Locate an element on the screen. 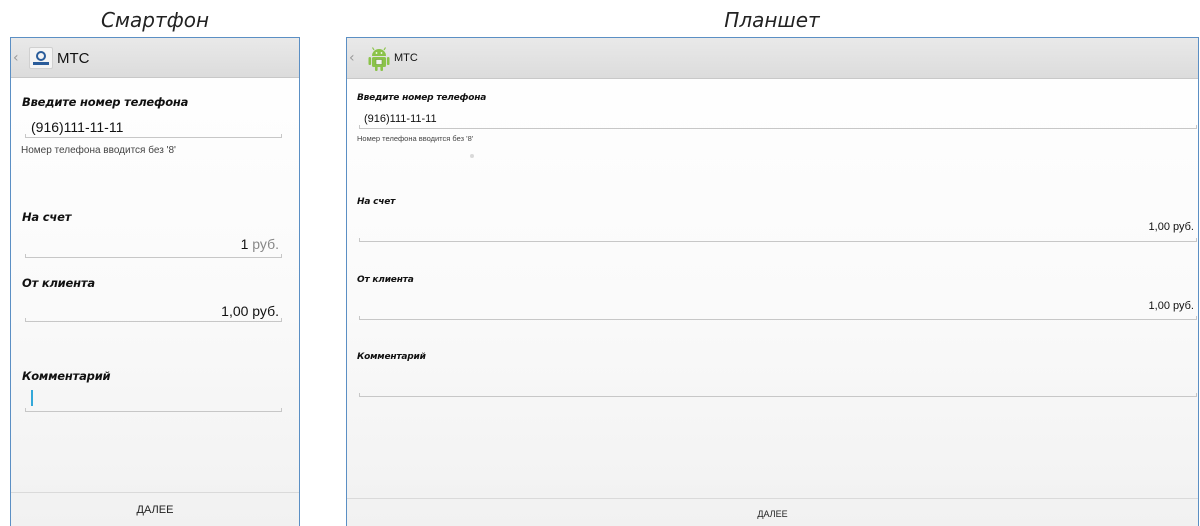 This screenshot has width=1200, height=526. android-robot-icon is located at coordinates (379, 59).